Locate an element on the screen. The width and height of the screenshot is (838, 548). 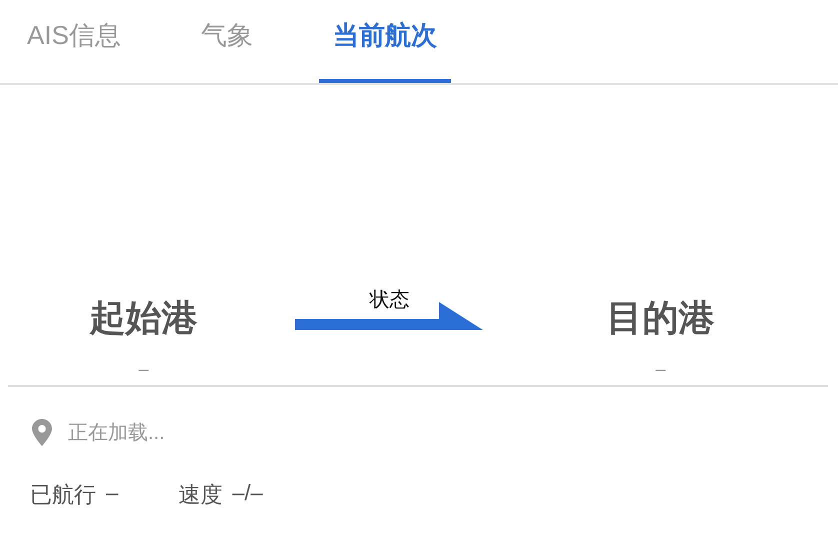
destination-port-name: 目的港 is located at coordinates (660, 318).